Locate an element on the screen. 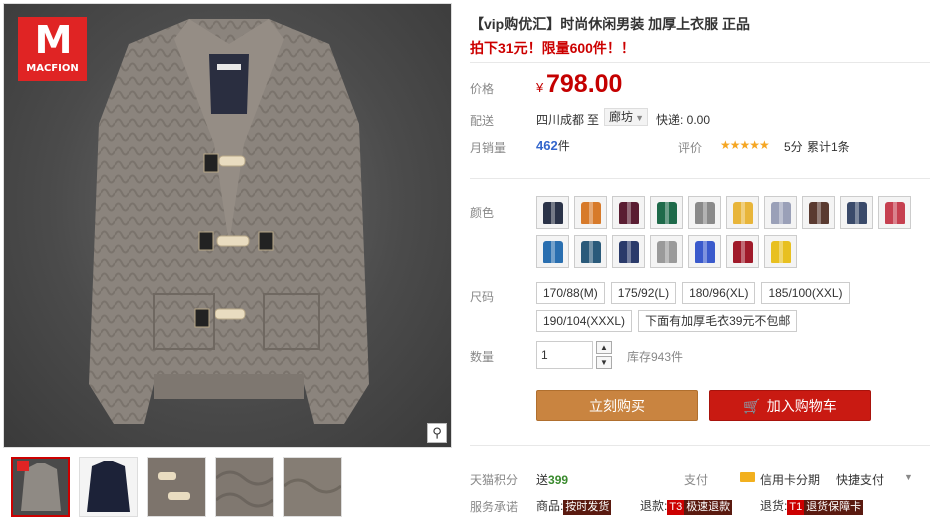 This screenshot has height=531, width=930. monthly-sales-unit: 件 is located at coordinates (563, 146).